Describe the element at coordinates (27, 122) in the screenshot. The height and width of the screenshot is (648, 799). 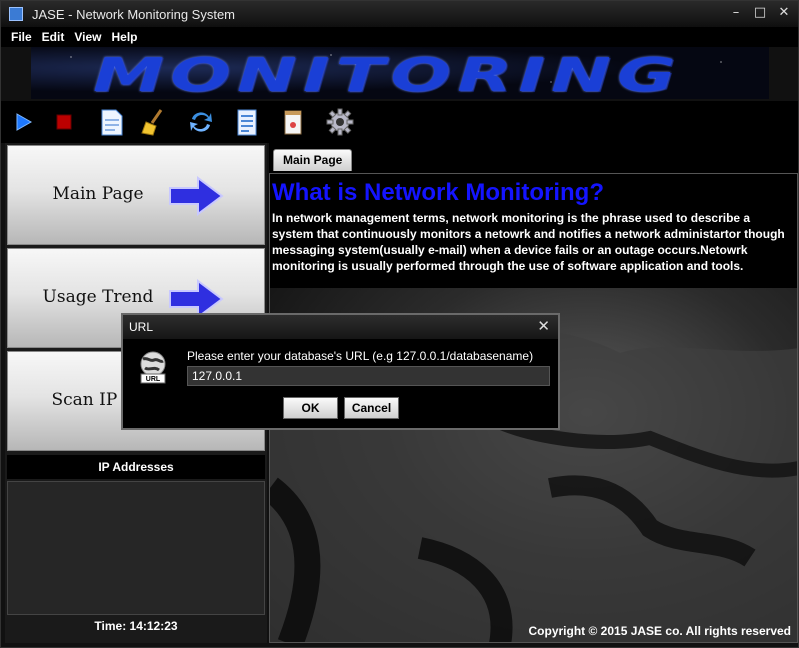
I see `play-icon` at that location.